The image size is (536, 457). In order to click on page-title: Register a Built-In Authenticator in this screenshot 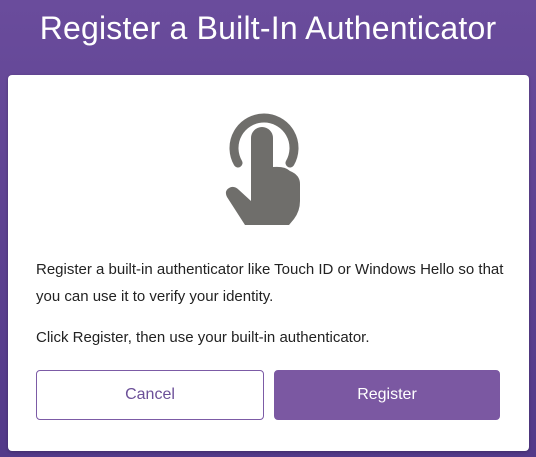, I will do `click(268, 28)`.